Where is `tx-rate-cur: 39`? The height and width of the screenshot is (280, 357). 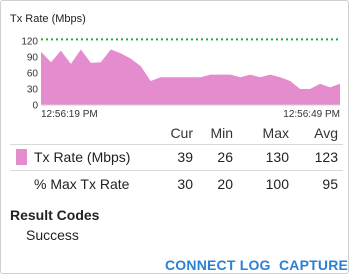 tx-rate-cur: 39 is located at coordinates (185, 157).